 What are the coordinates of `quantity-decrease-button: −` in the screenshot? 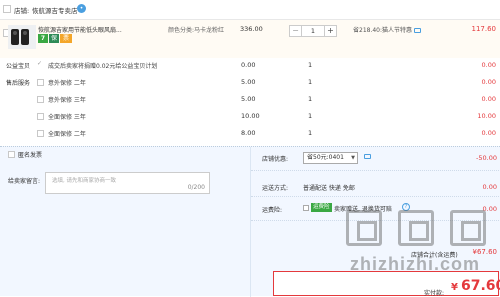 It's located at (296, 31).